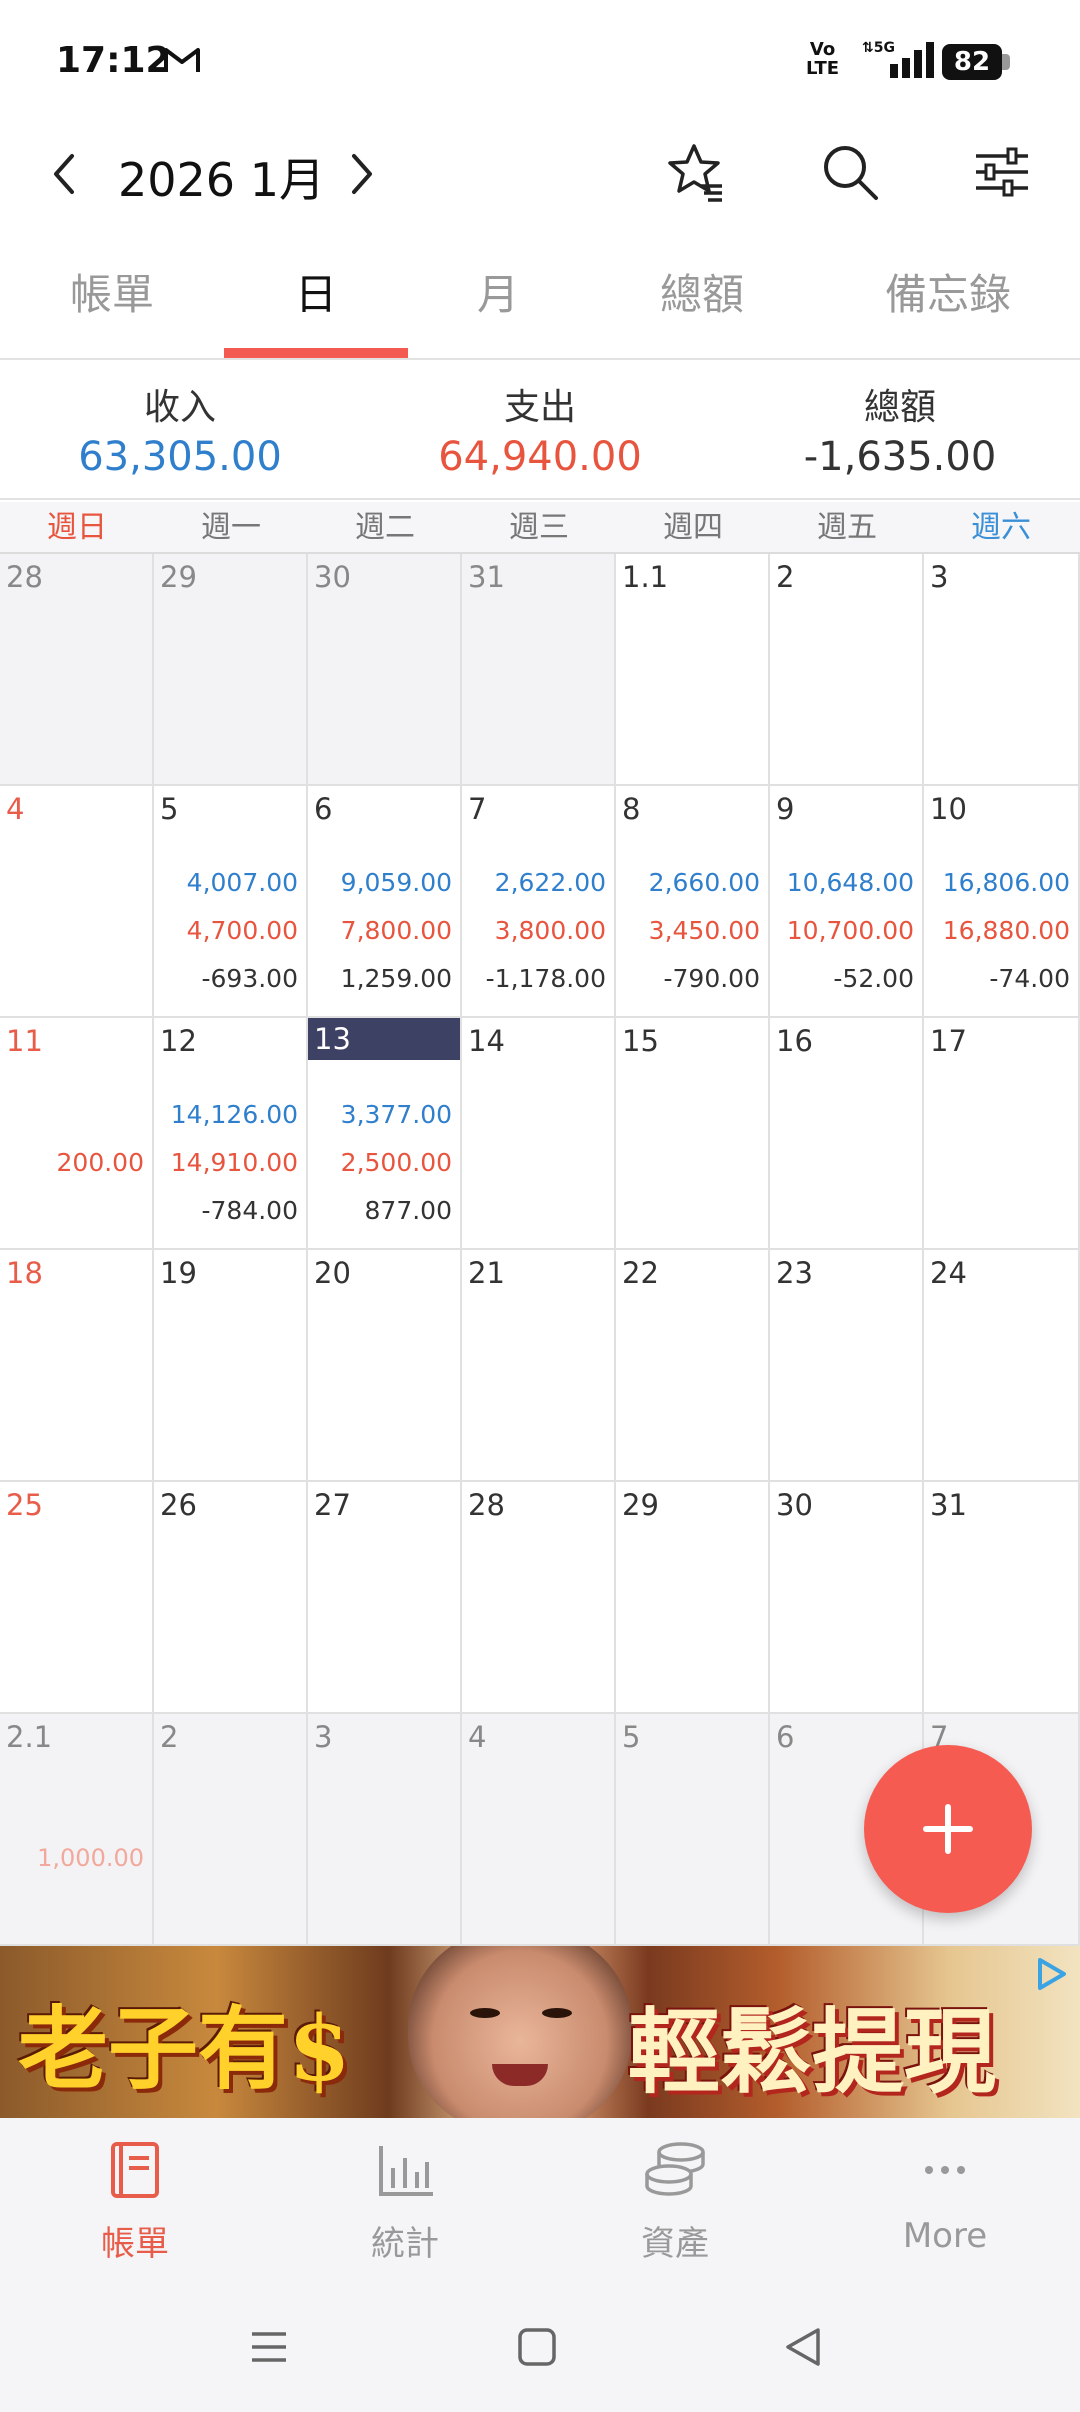 The image size is (1080, 2412). I want to click on system-navigation-bar, so click(540, 2346).